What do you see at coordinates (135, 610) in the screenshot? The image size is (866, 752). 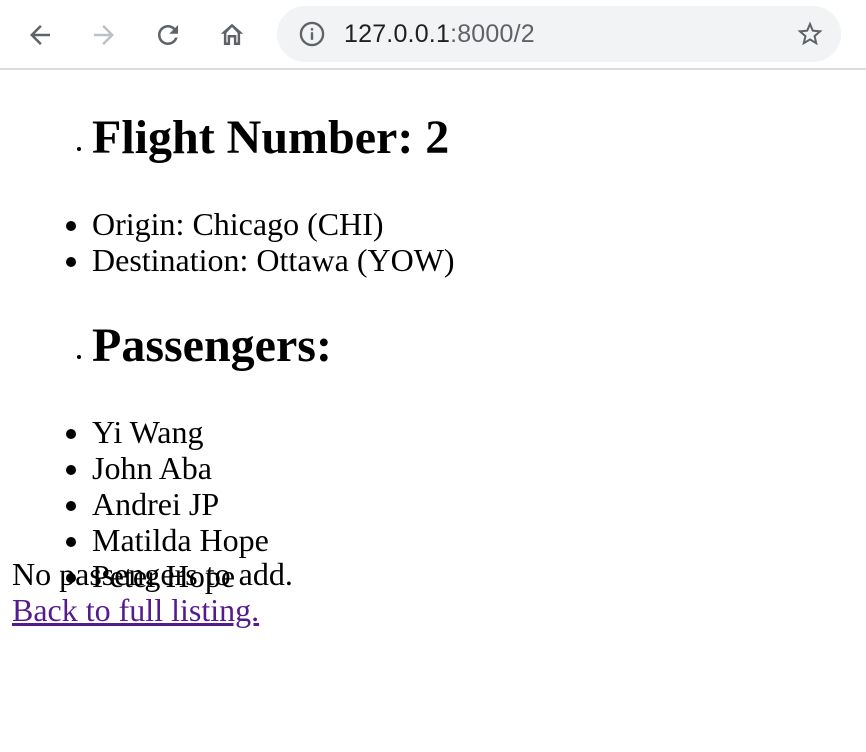 I see `back-to-listing-link: Back to full listing.` at bounding box center [135, 610].